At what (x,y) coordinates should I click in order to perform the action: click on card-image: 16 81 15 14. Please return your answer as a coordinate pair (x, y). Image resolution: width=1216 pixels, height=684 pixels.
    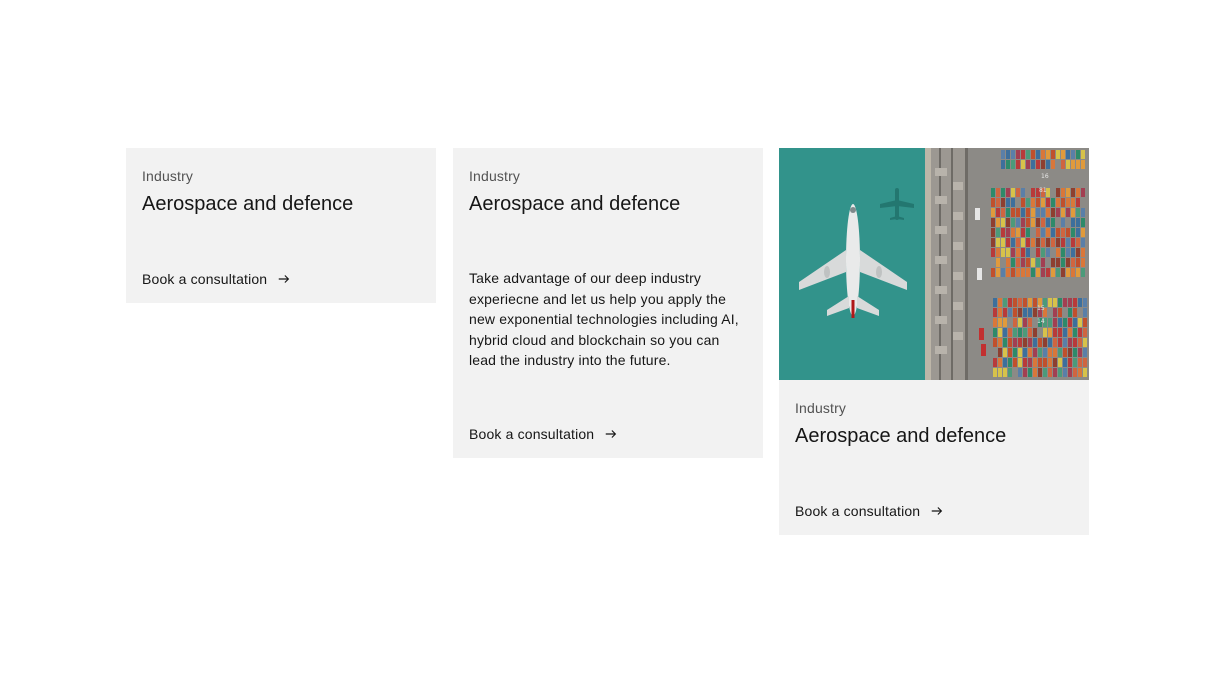
    Looking at the image, I should click on (934, 264).